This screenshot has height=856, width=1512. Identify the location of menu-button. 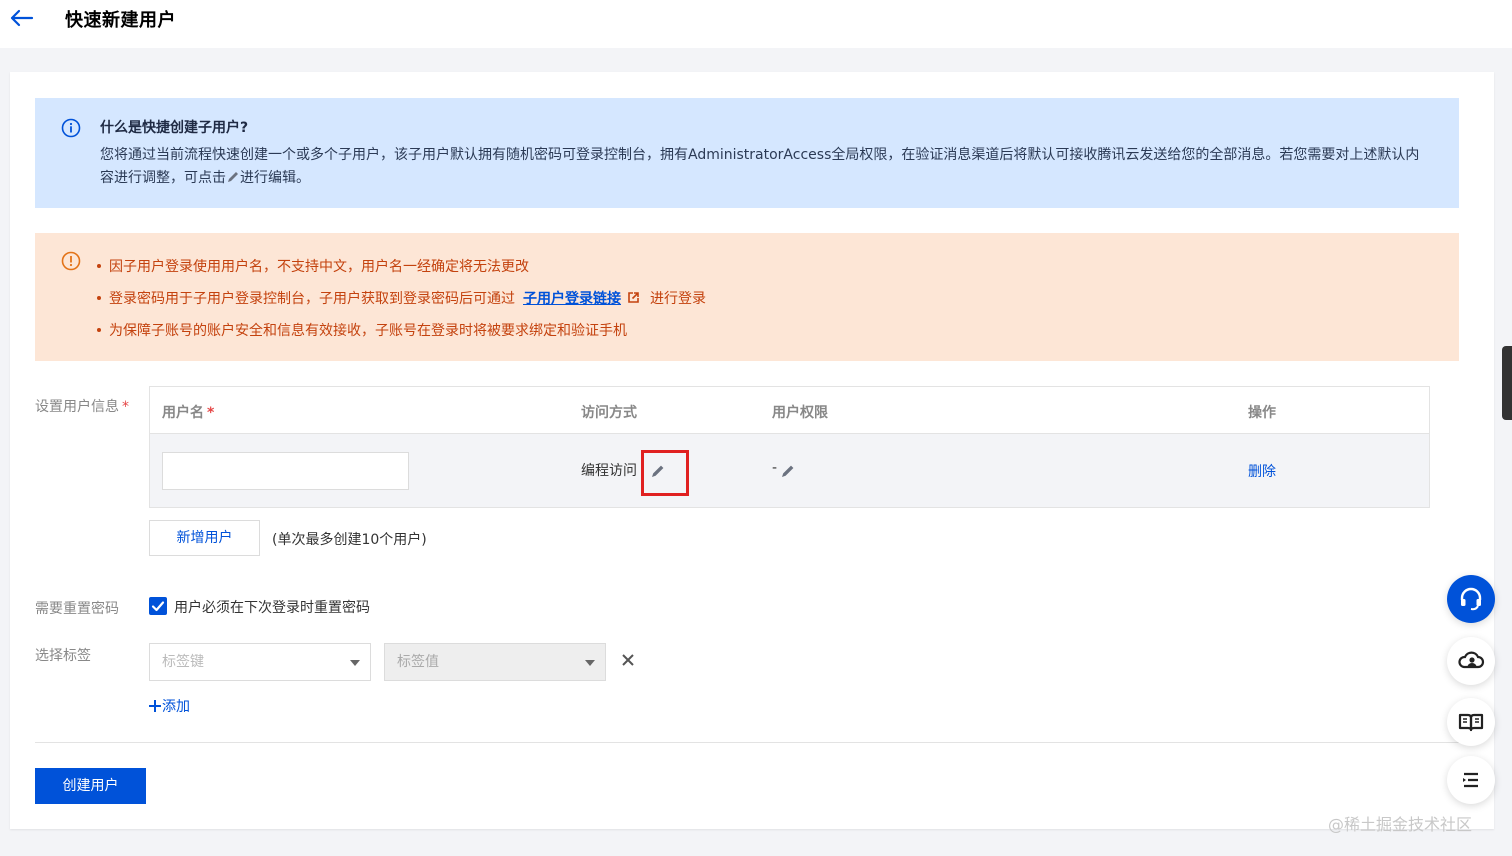
(1471, 780).